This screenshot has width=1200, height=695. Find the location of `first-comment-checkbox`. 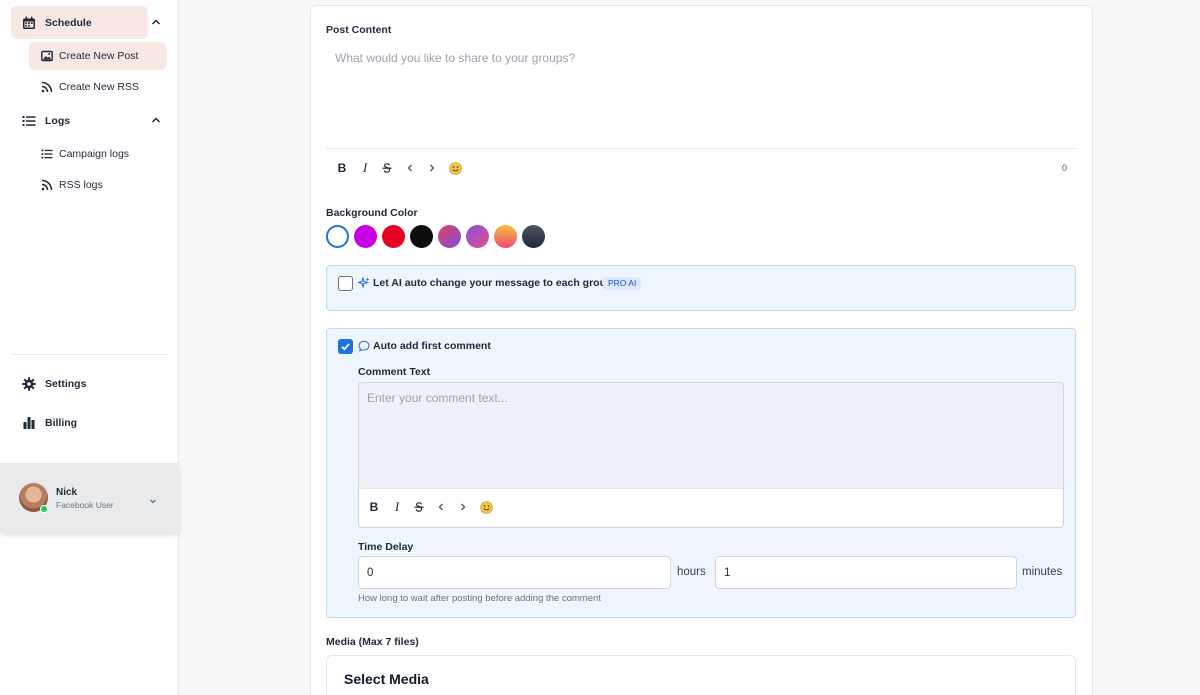

first-comment-checkbox is located at coordinates (345, 346).